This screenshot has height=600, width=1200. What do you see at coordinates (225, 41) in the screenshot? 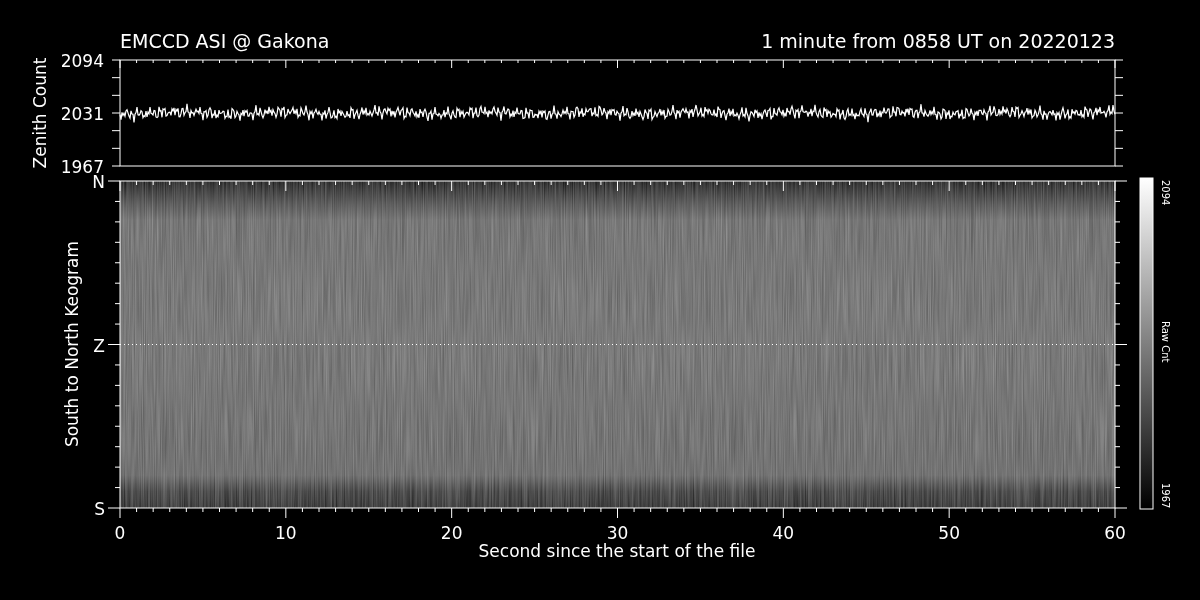
I see `plot-title: EMCCD ASI @ Gakona` at bounding box center [225, 41].